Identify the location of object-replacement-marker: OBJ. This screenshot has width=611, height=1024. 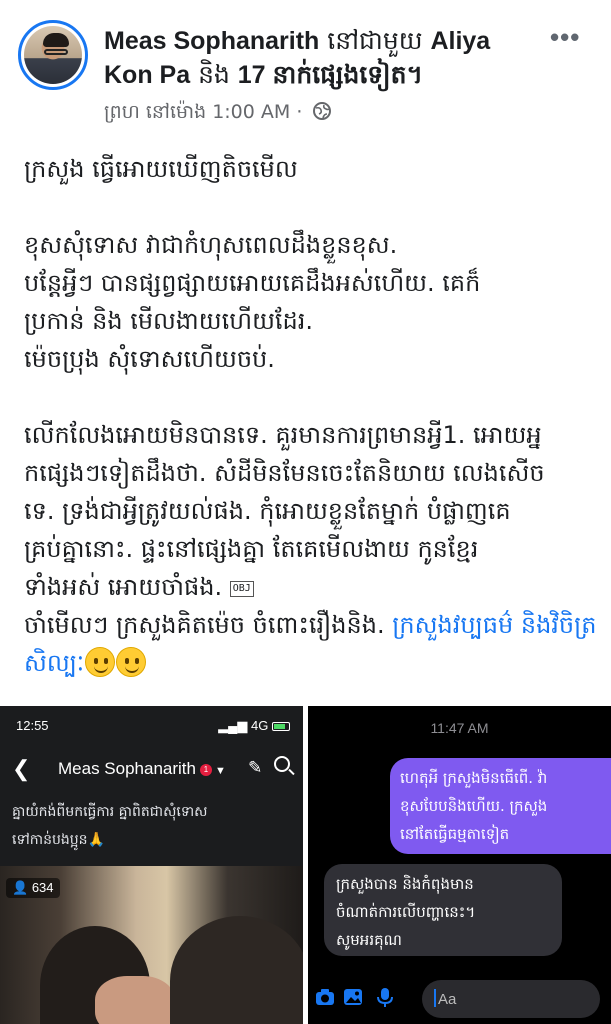
(241, 589).